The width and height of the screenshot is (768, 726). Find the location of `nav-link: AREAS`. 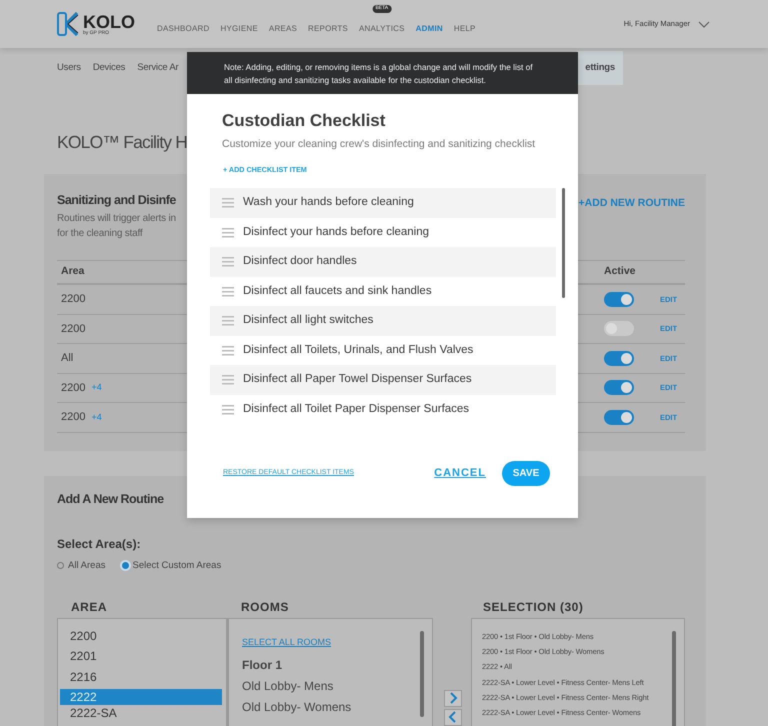

nav-link: AREAS is located at coordinates (283, 28).